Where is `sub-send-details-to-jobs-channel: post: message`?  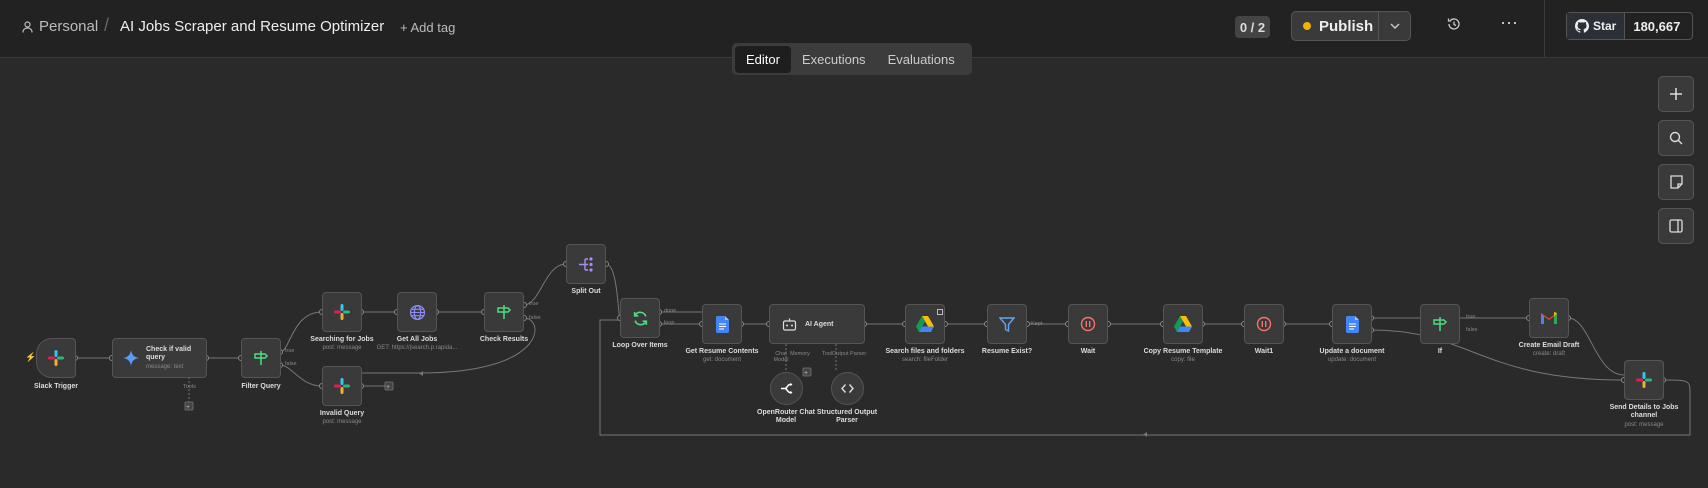
sub-send-details-to-jobs-channel: post: message is located at coordinates (1644, 425).